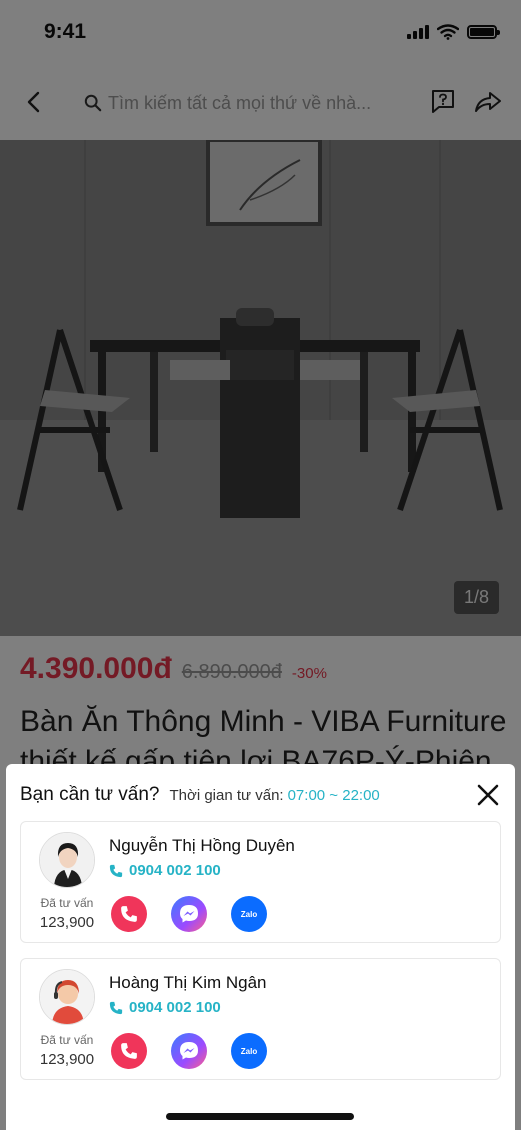  Describe the element at coordinates (260, 1116) in the screenshot. I see `home-indicator` at that location.